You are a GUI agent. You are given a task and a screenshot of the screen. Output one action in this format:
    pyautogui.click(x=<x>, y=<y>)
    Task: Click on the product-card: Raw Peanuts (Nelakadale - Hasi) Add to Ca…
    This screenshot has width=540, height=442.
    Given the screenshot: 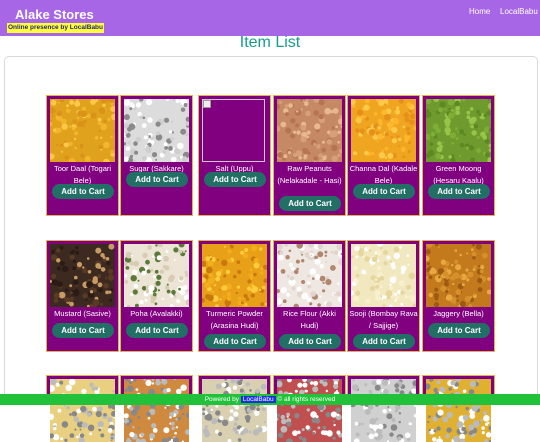 What is the action you would take?
    pyautogui.click(x=309, y=155)
    